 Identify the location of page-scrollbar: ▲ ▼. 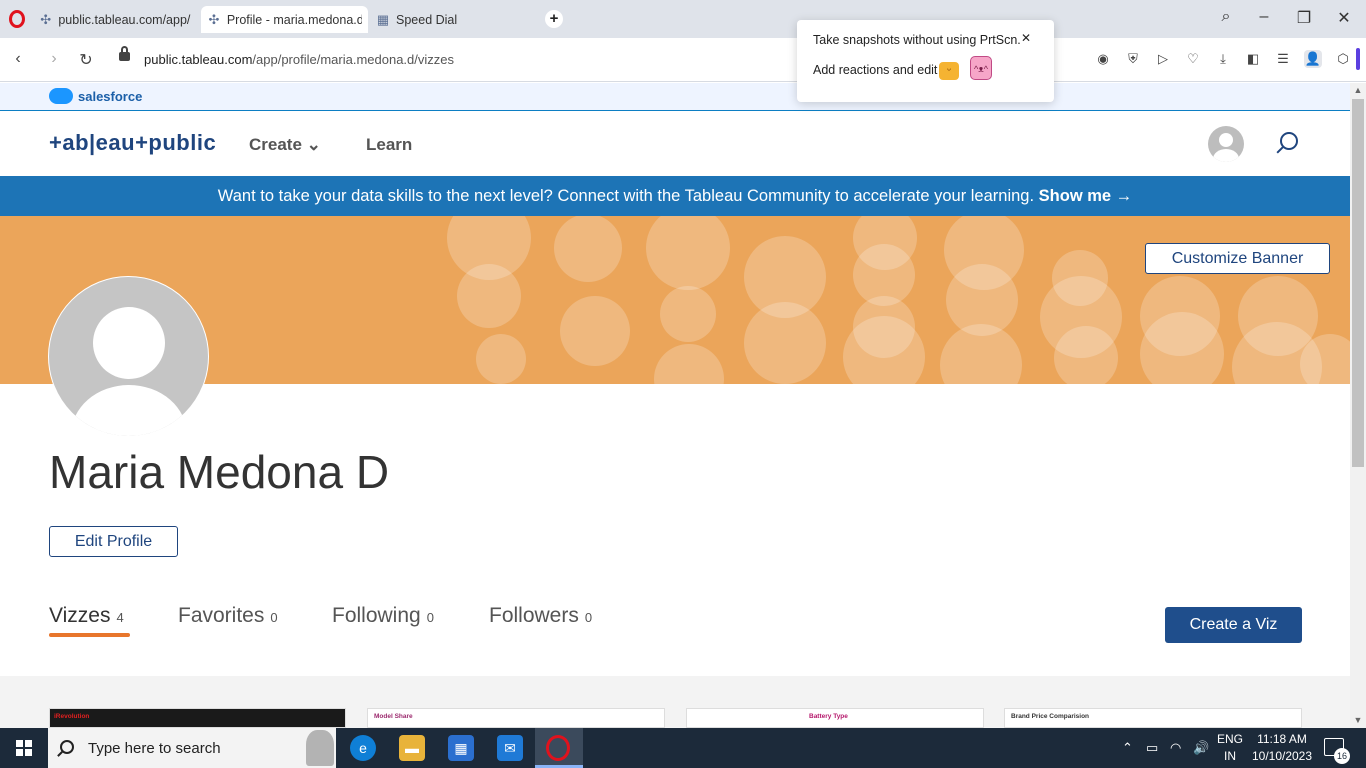
(1358, 405).